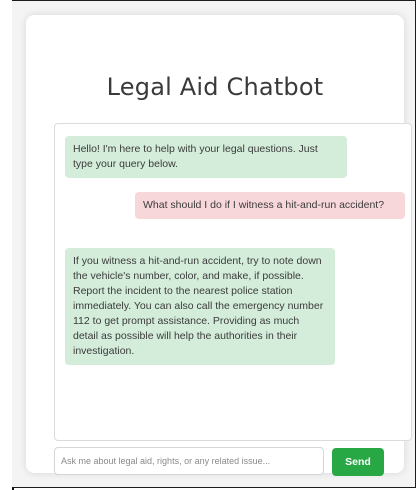 This screenshot has width=418, height=490. What do you see at coordinates (358, 462) in the screenshot?
I see `send-button: Send` at bounding box center [358, 462].